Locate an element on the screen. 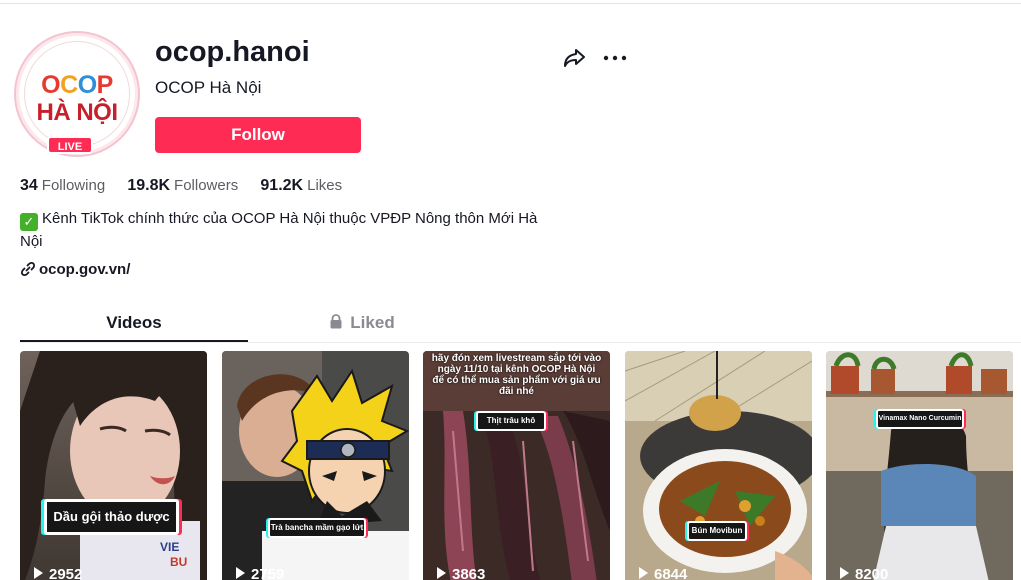  video-card: Trà bancha mầm gạo lứt 2759 is located at coordinates (315, 465).